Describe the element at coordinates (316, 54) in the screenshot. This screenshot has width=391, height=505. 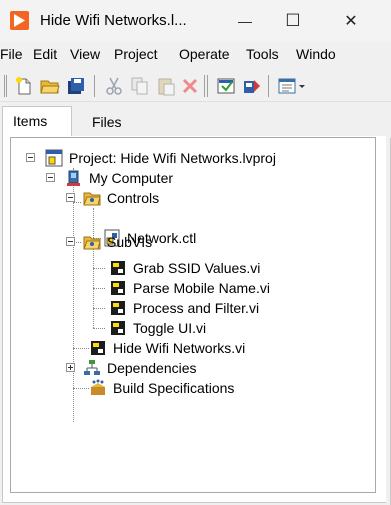
I see `menu-window: Windo` at that location.